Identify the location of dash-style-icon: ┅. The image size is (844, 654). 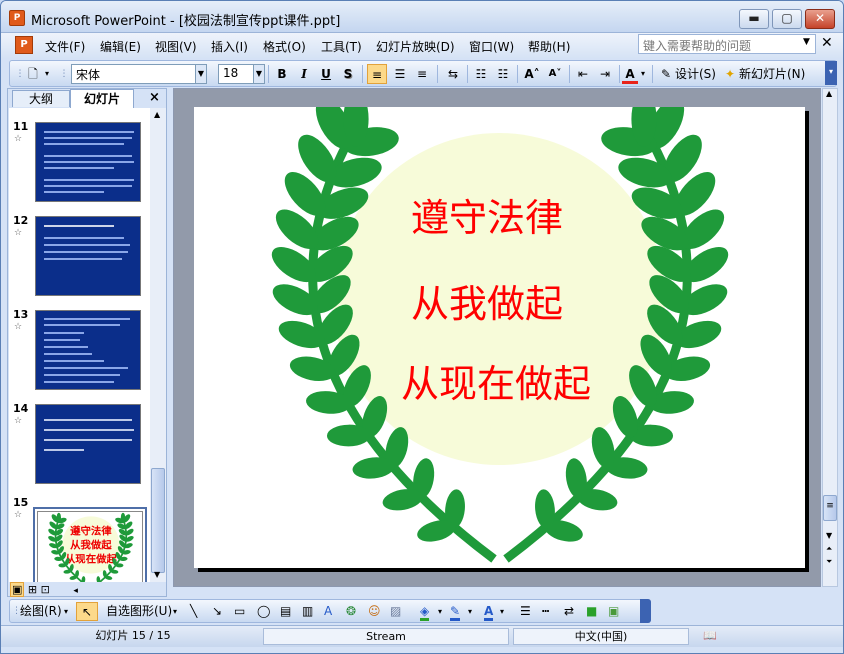
(545, 611).